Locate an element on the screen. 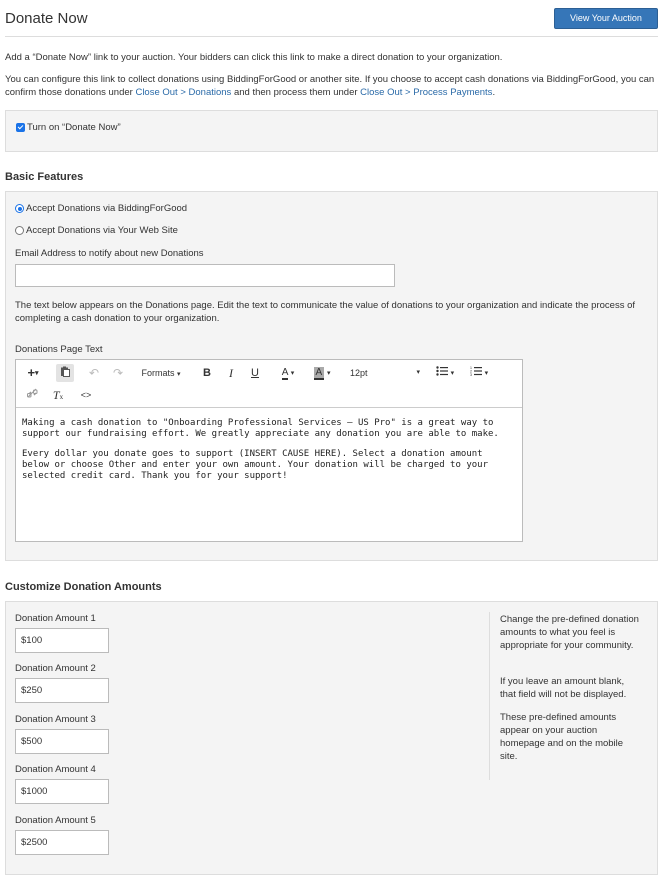  customize-donation-amounts-title: Customize Donation Amounts is located at coordinates (83, 587).